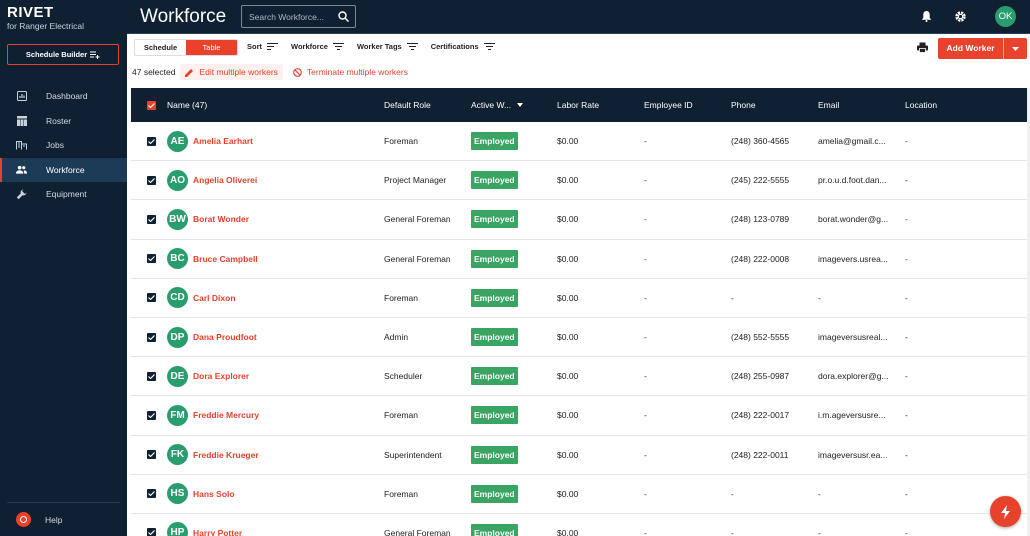  What do you see at coordinates (344, 17) in the screenshot?
I see `search-icon` at bounding box center [344, 17].